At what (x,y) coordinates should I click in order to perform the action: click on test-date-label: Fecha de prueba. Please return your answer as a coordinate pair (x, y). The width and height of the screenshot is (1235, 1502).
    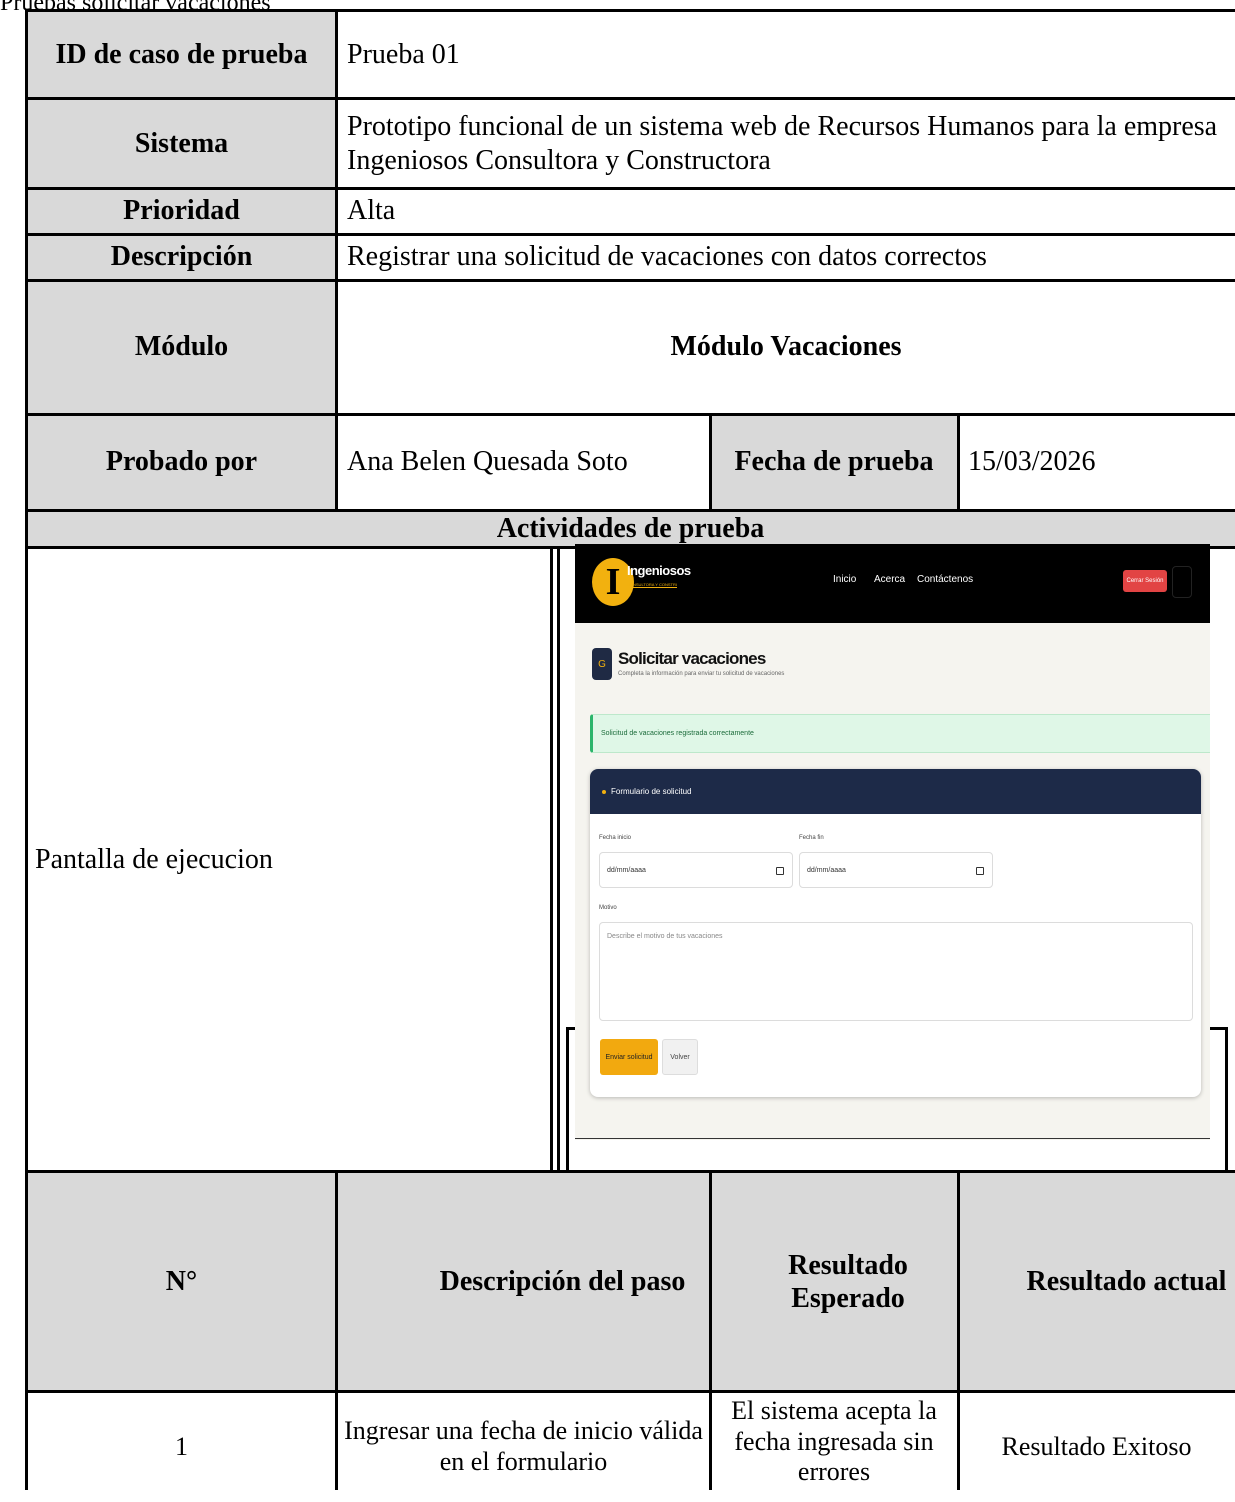
    Looking at the image, I should click on (834, 462).